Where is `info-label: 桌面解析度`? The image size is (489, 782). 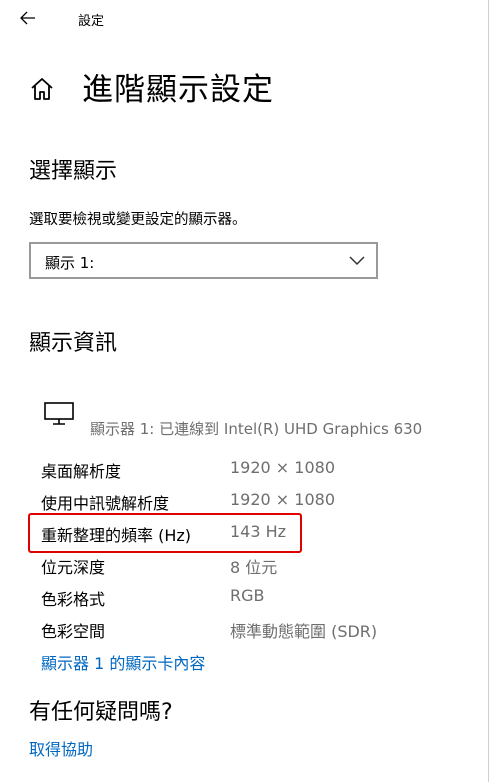
info-label: 桌面解析度 is located at coordinates (81, 471).